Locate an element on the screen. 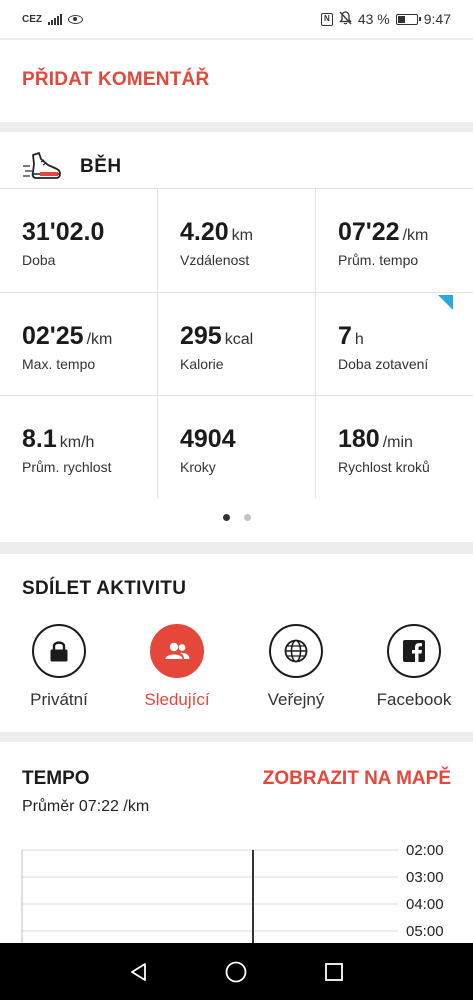 The height and width of the screenshot is (1000, 473). stat-value: 180 is located at coordinates (359, 439).